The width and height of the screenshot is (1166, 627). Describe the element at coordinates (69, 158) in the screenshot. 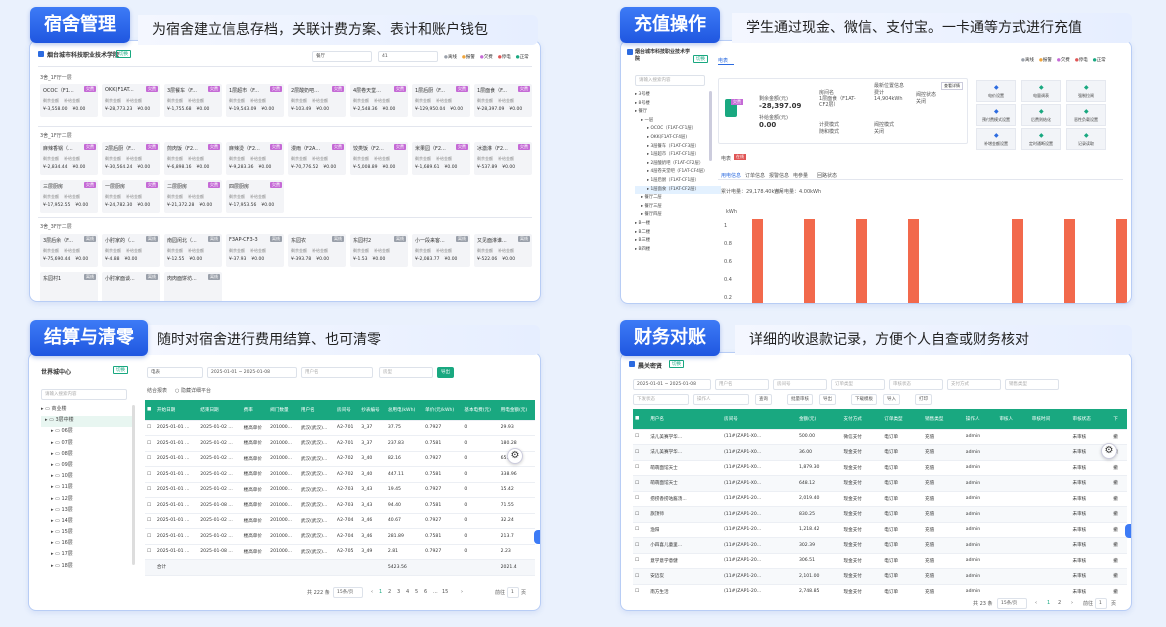

I see `room-card: 麻辣香锅（... 欠费 剩余金额 补给金额 ¥-2,834.44 ¥0.00` at that location.